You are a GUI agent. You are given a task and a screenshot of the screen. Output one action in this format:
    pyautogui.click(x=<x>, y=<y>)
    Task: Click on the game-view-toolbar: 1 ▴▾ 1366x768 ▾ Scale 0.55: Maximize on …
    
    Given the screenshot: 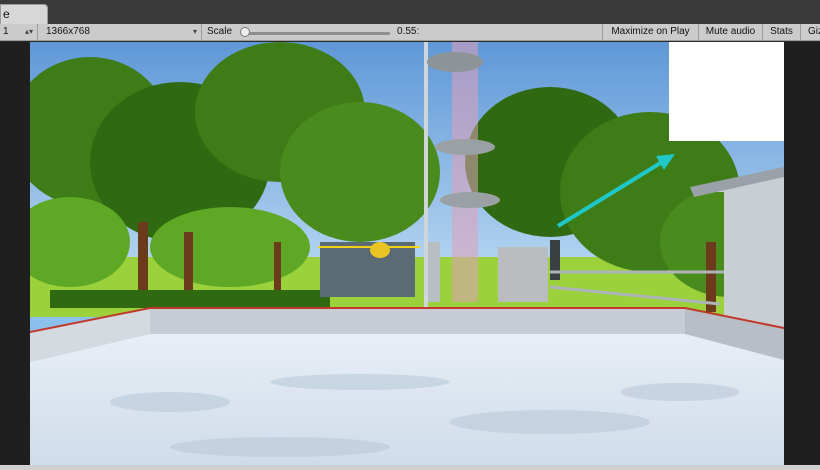 What is the action you would take?
    pyautogui.click(x=410, y=32)
    